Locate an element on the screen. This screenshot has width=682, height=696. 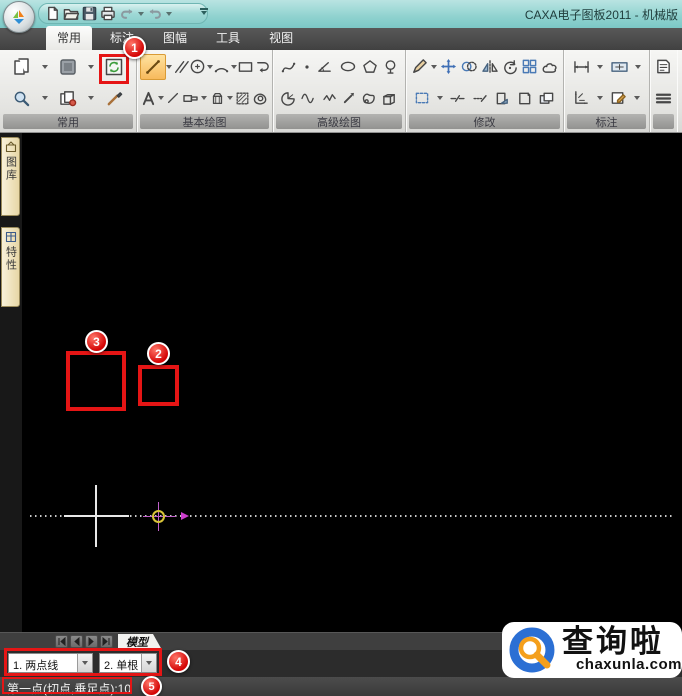
array-tool-icon is located at coordinates (529, 66).